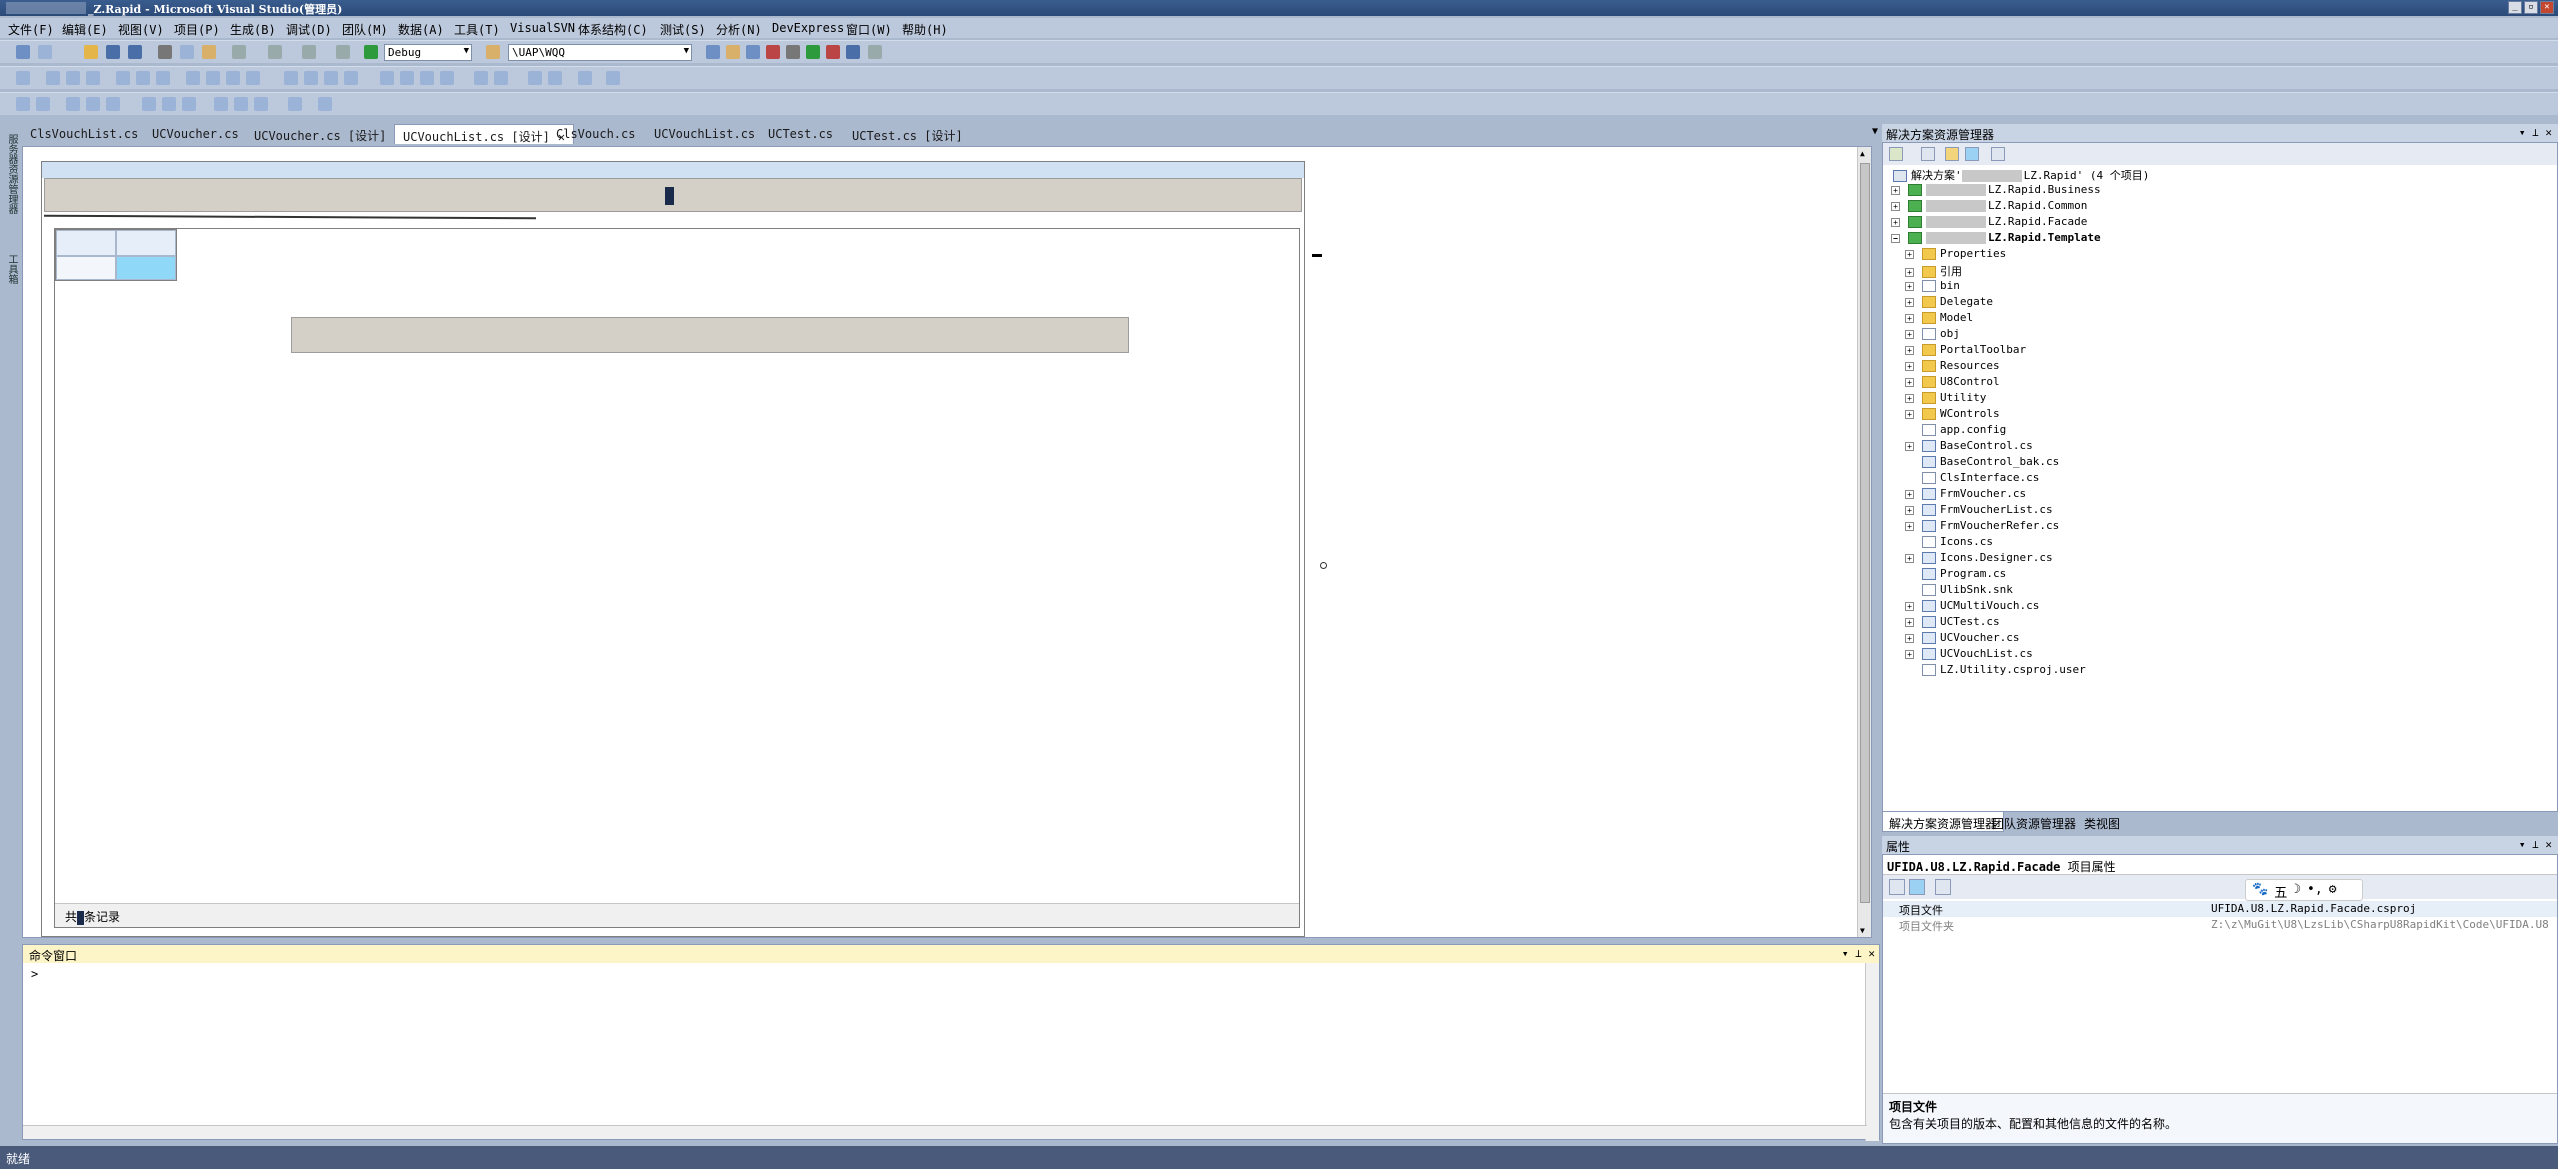  Describe the element at coordinates (1939, 319) in the screenshot. I see `tree-item: + Model` at that location.